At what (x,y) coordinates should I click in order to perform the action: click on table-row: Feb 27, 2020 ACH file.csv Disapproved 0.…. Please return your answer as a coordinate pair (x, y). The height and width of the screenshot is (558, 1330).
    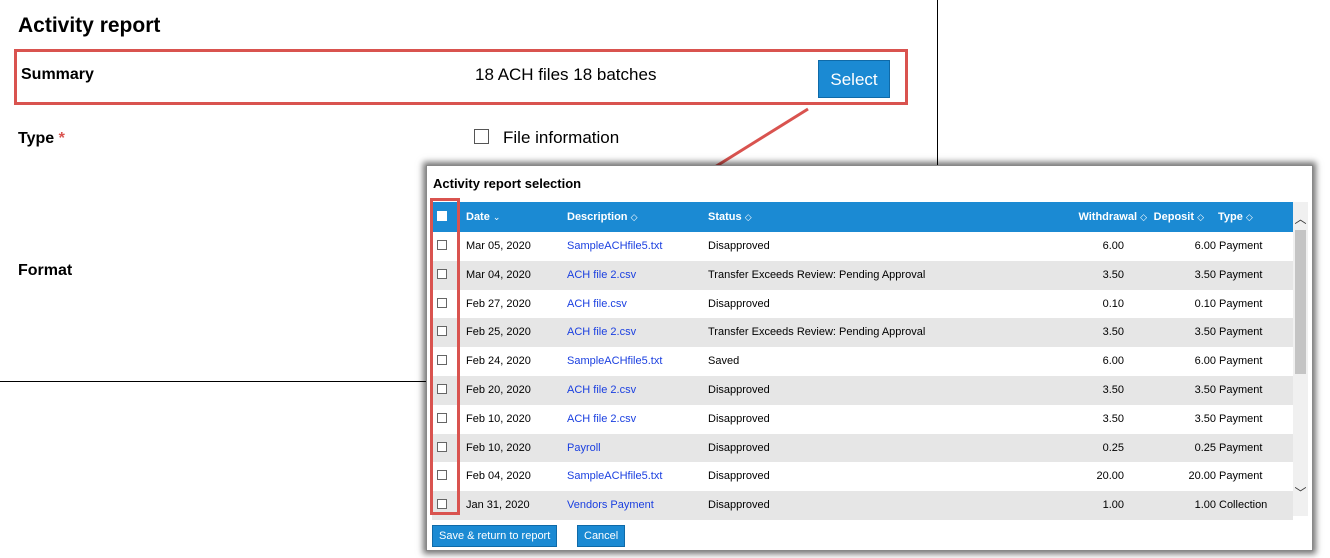
    Looking at the image, I should click on (862, 304).